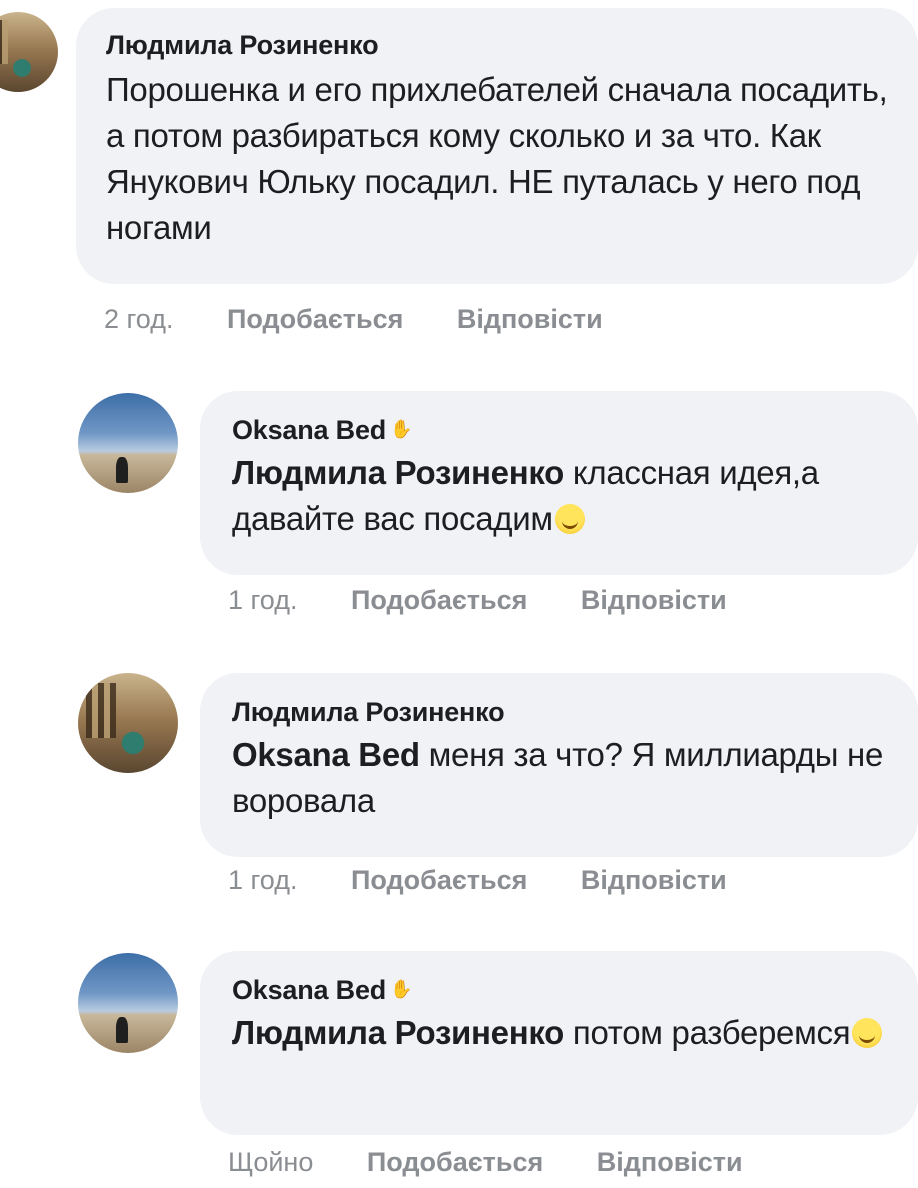 The image size is (918, 1188). I want to click on comment-time: 2 год., so click(138, 319).